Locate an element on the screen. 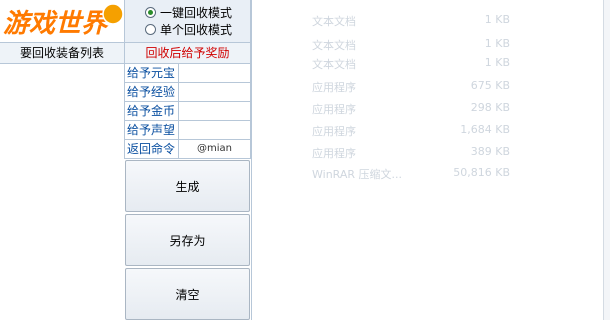  generate-button: 生成 is located at coordinates (187, 186).